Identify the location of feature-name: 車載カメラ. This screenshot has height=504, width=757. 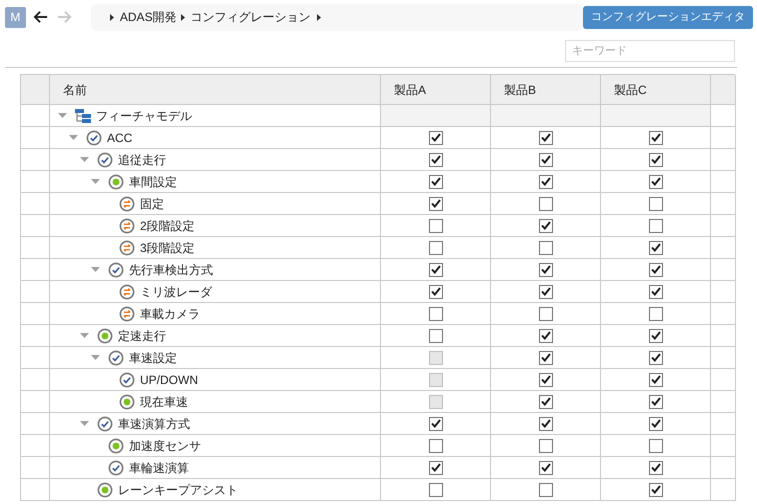
(170, 314).